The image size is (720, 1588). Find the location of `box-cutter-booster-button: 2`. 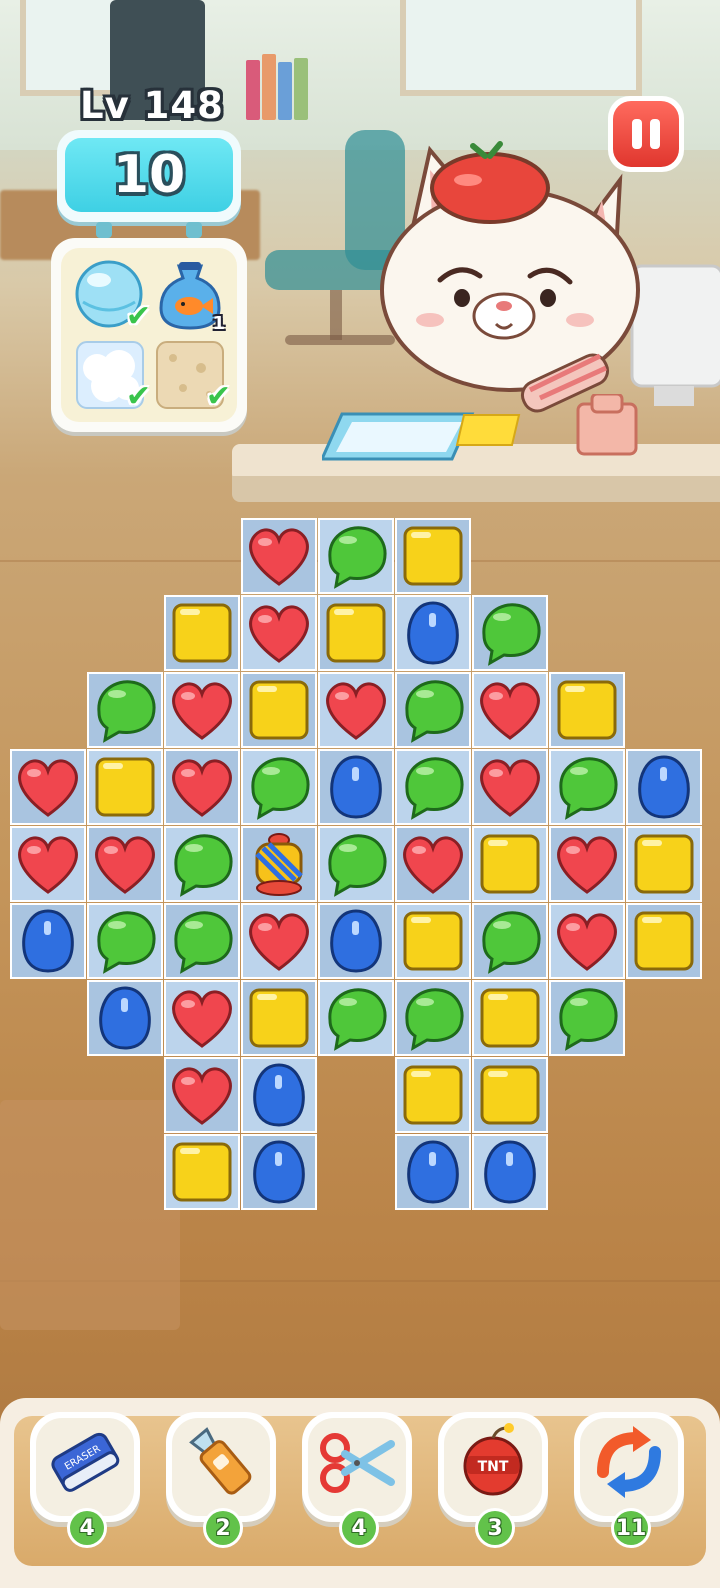

box-cutter-booster-button: 2 is located at coordinates (221, 1480).